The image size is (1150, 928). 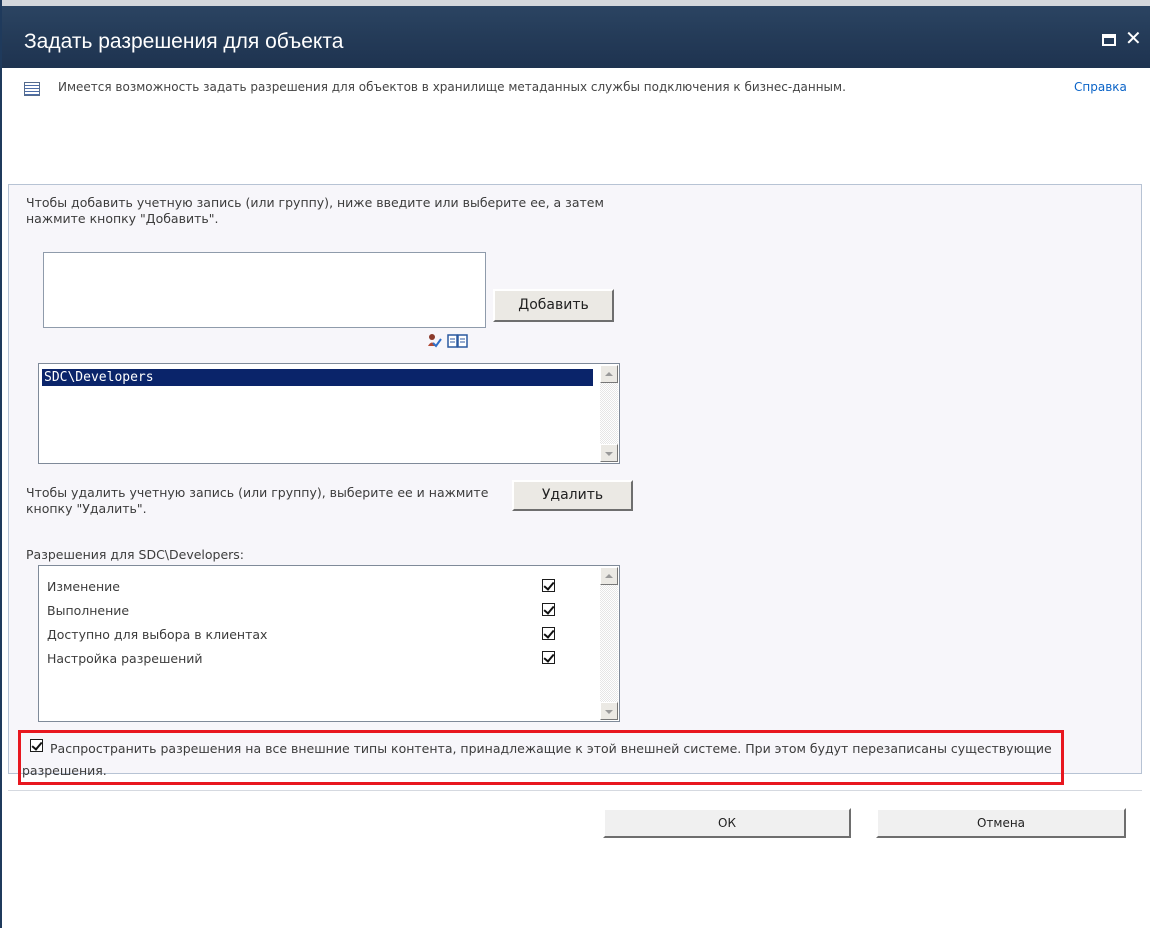 What do you see at coordinates (553, 305) in the screenshot?
I see `add-button: Добавить` at bounding box center [553, 305].